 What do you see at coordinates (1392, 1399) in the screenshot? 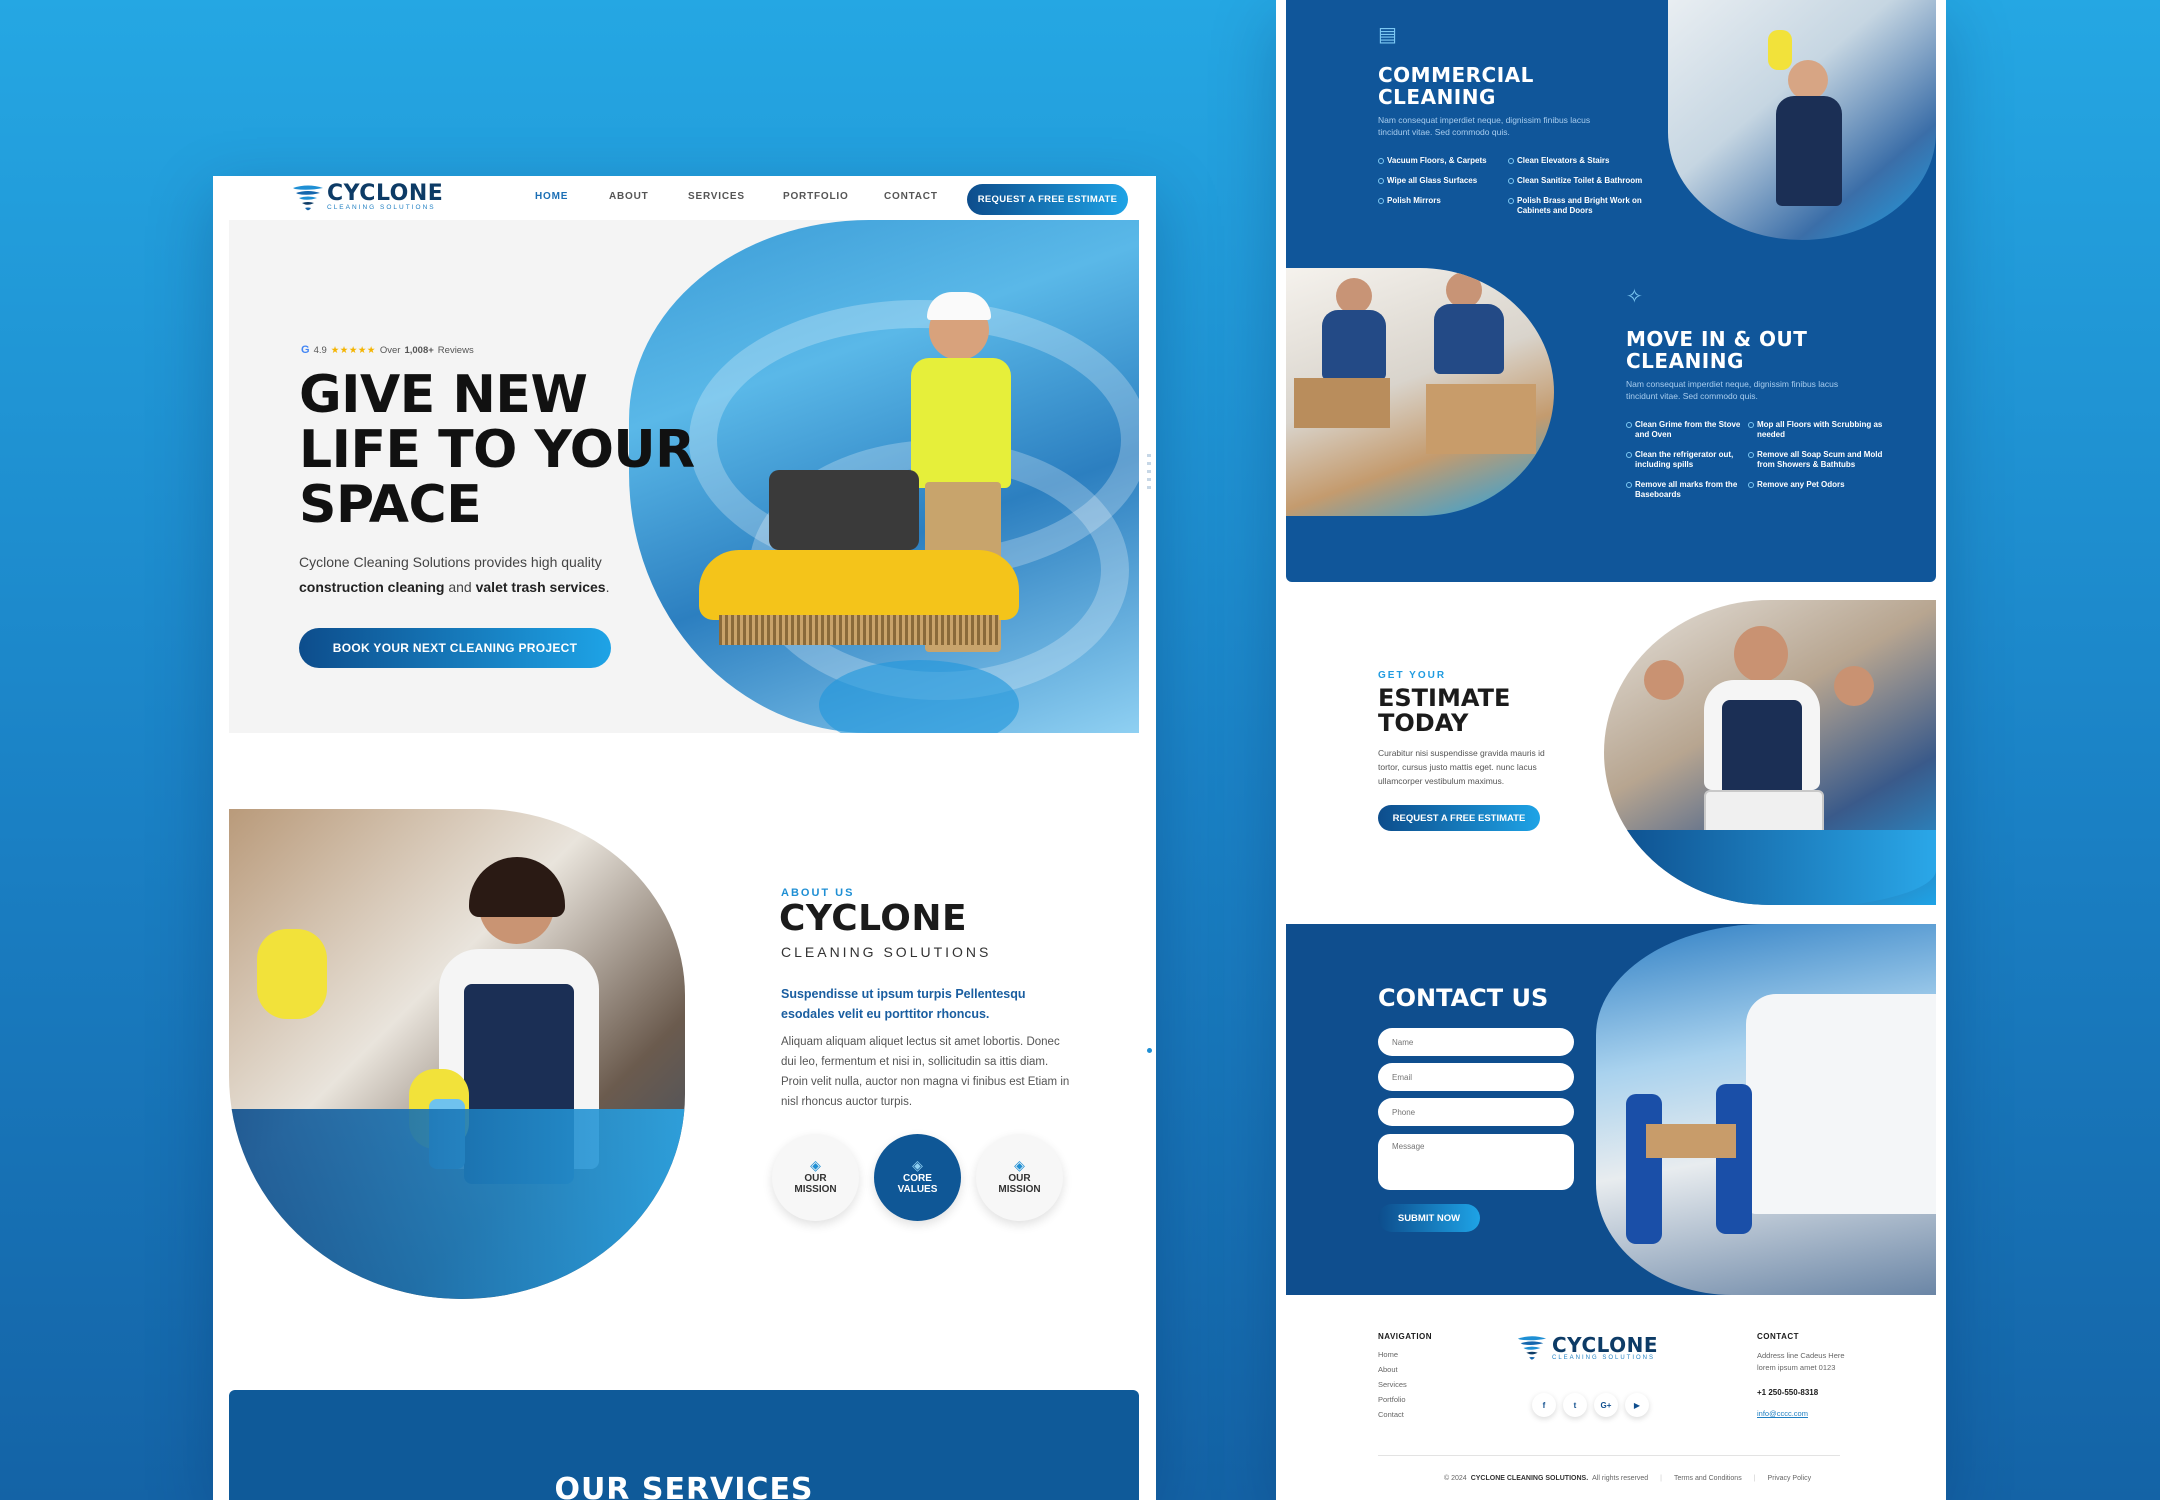
I see `footer-link-portfolio: Portfolio` at bounding box center [1392, 1399].